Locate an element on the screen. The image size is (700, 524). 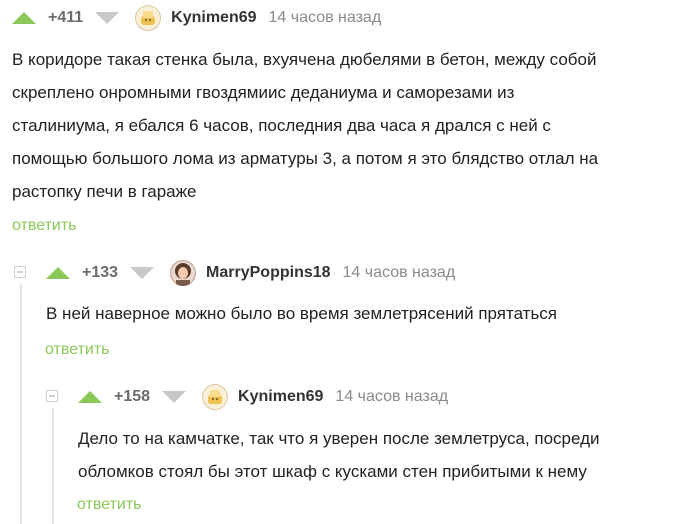
comment-author: MarryPoppins18 is located at coordinates (268, 273).